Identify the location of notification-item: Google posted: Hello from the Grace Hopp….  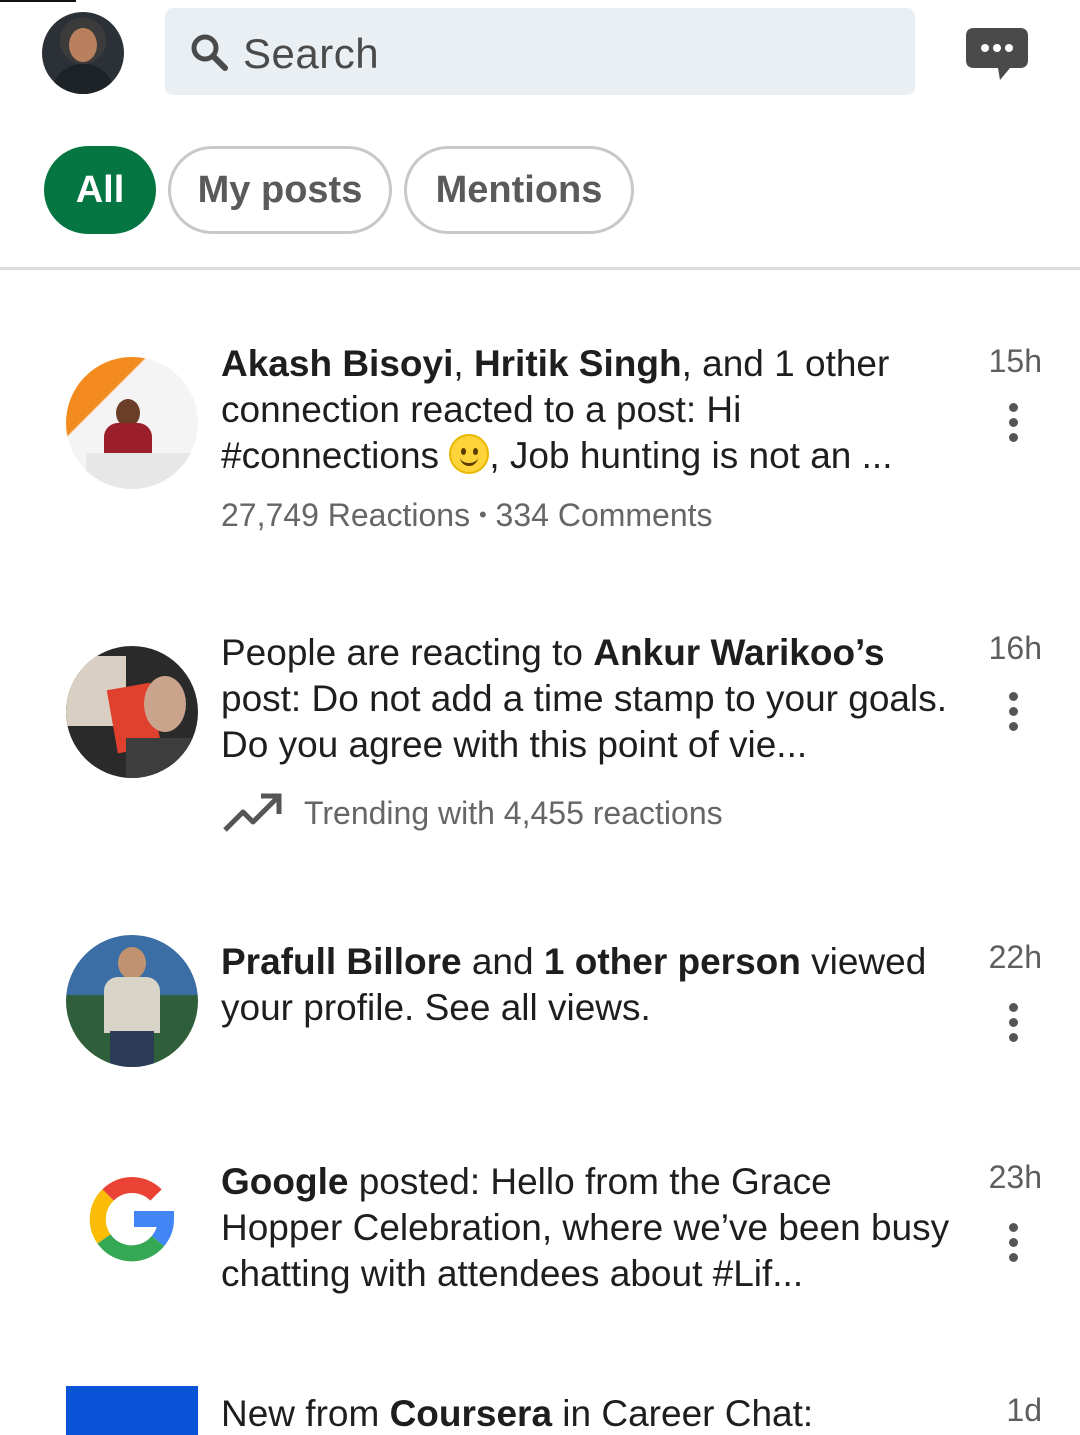
(540, 1255).